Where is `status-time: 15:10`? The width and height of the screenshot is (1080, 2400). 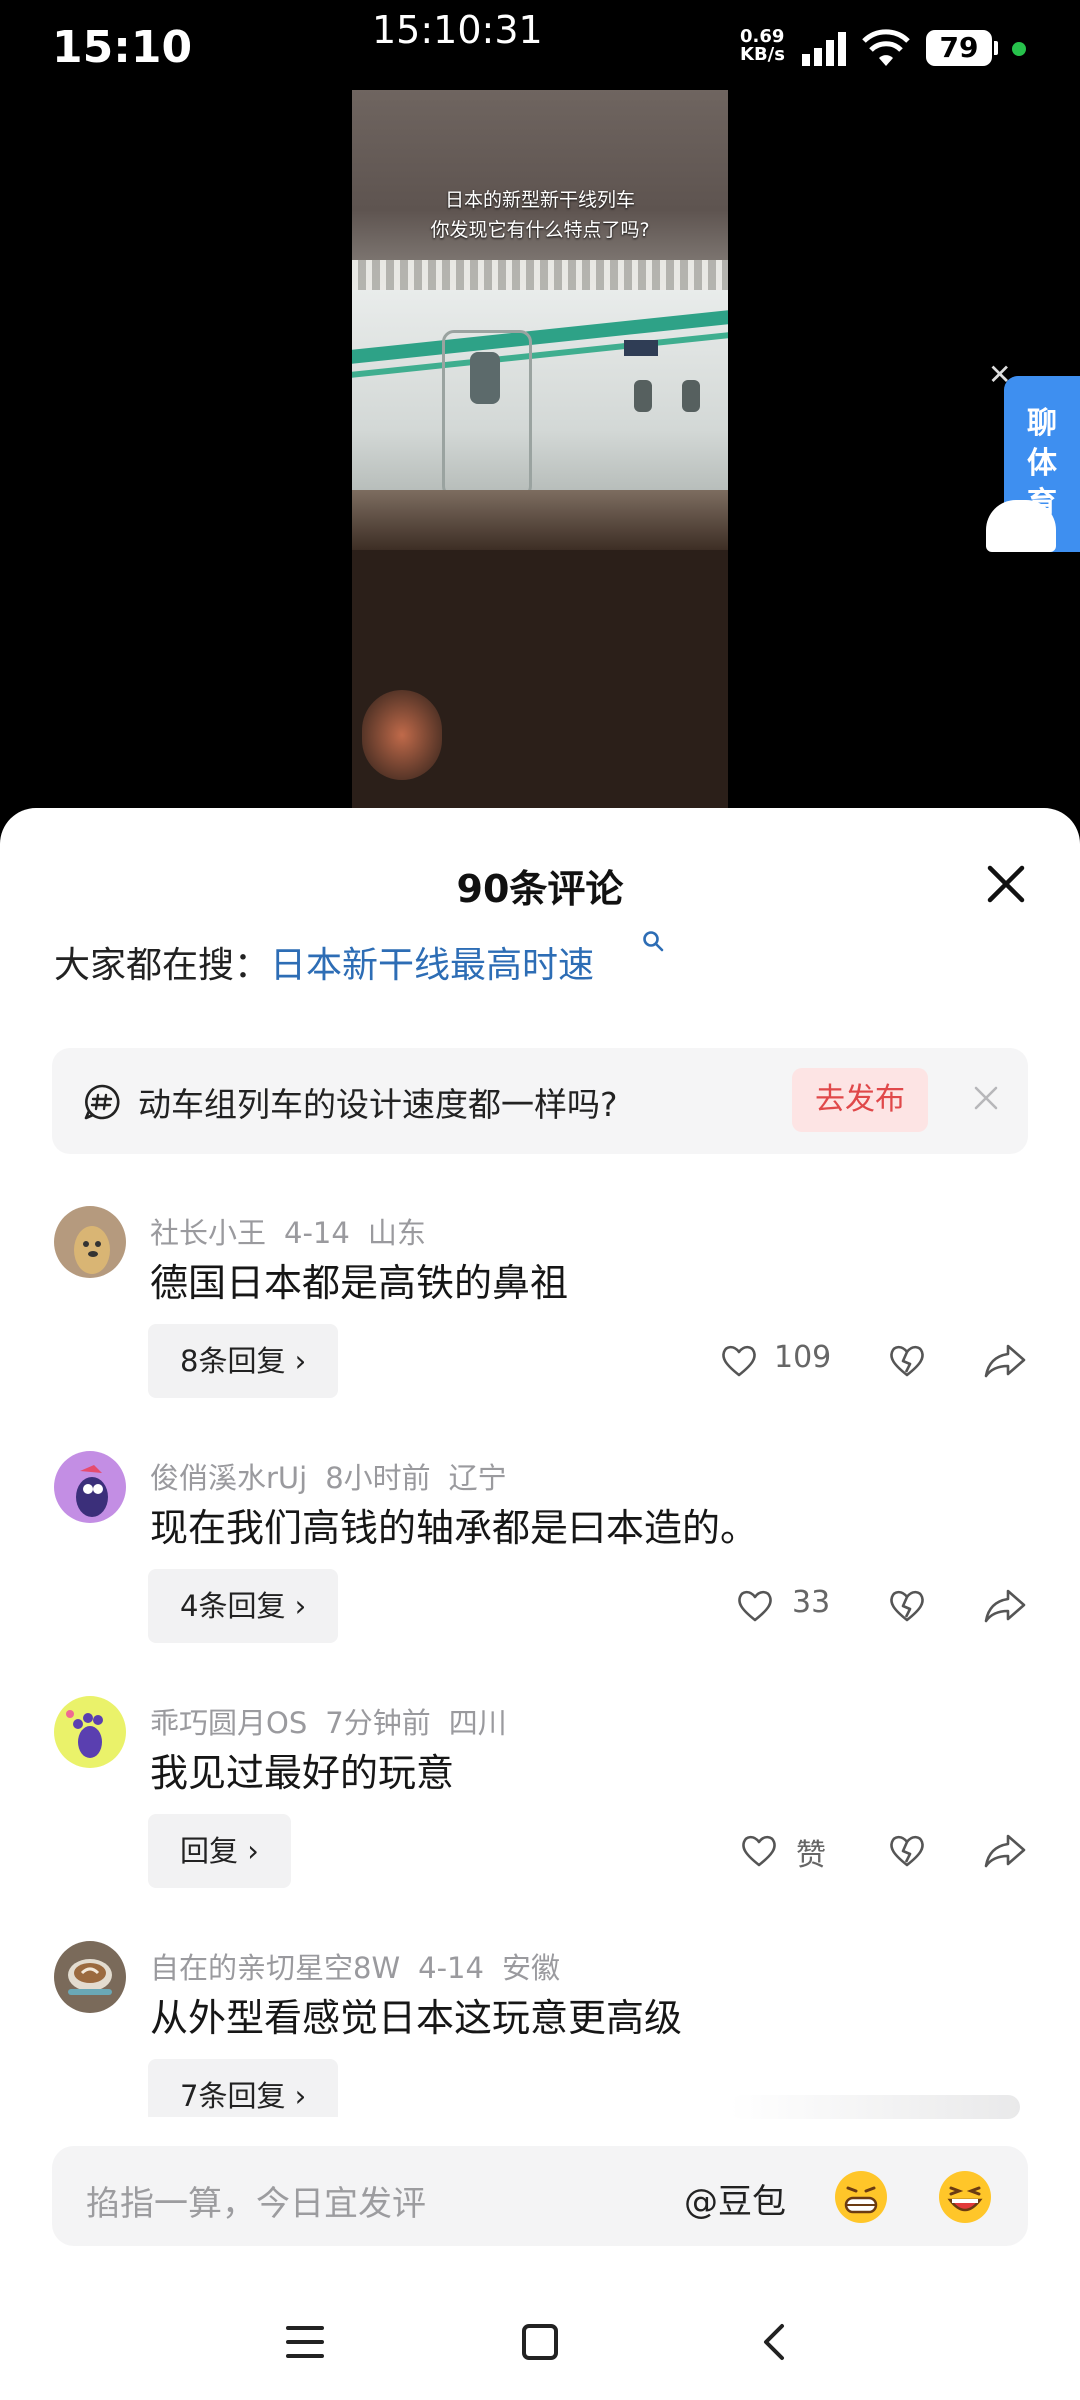
status-time: 15:10 is located at coordinates (122, 47).